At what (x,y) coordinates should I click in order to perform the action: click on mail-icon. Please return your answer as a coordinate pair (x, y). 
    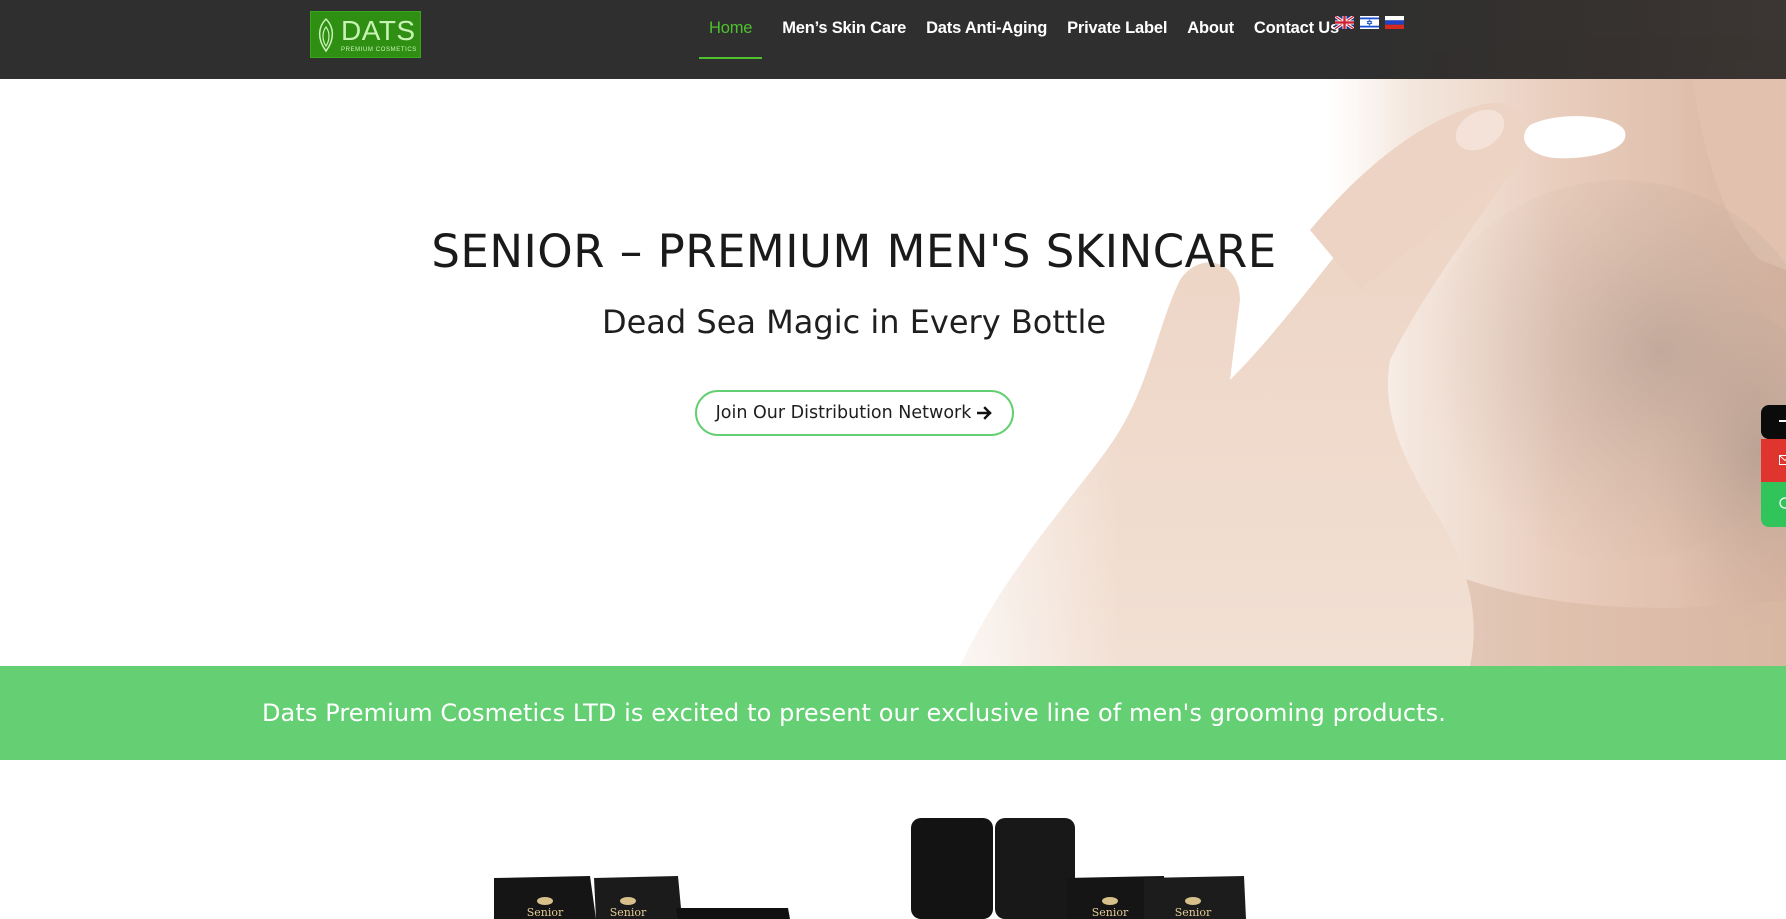
    Looking at the image, I should click on (1782, 461).